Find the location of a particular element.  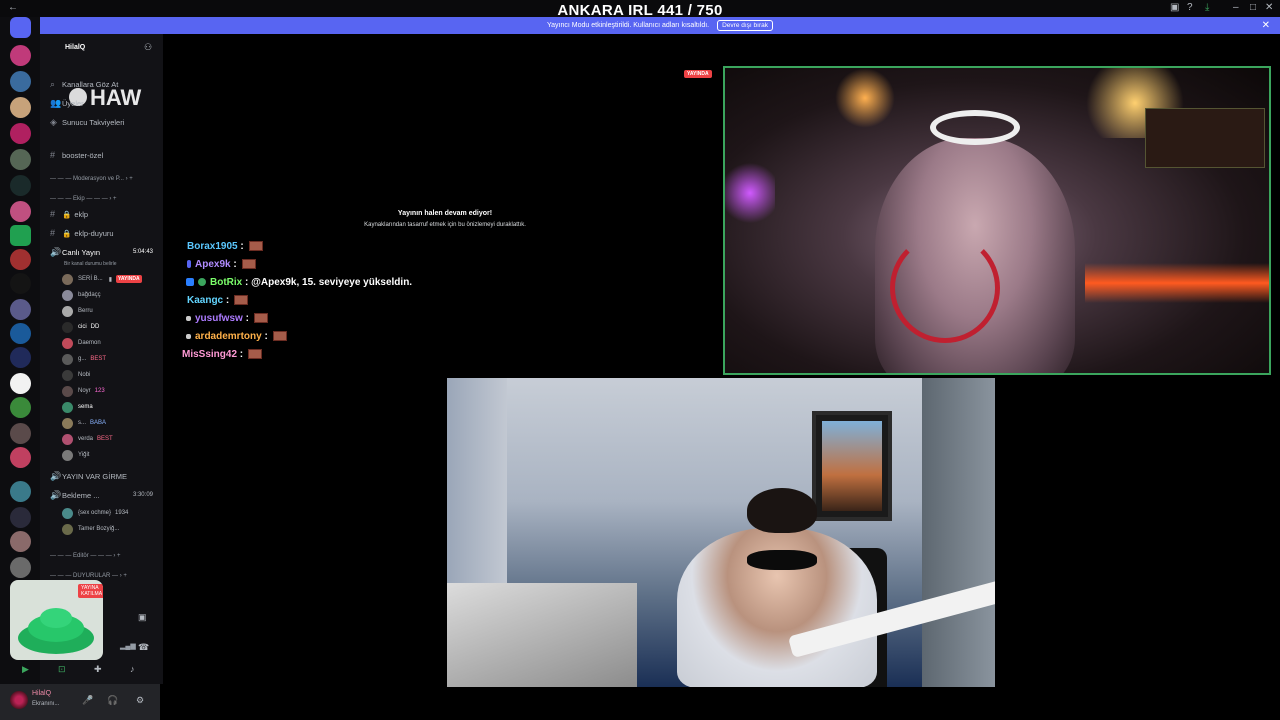

home-icon is located at coordinates (20, 27).